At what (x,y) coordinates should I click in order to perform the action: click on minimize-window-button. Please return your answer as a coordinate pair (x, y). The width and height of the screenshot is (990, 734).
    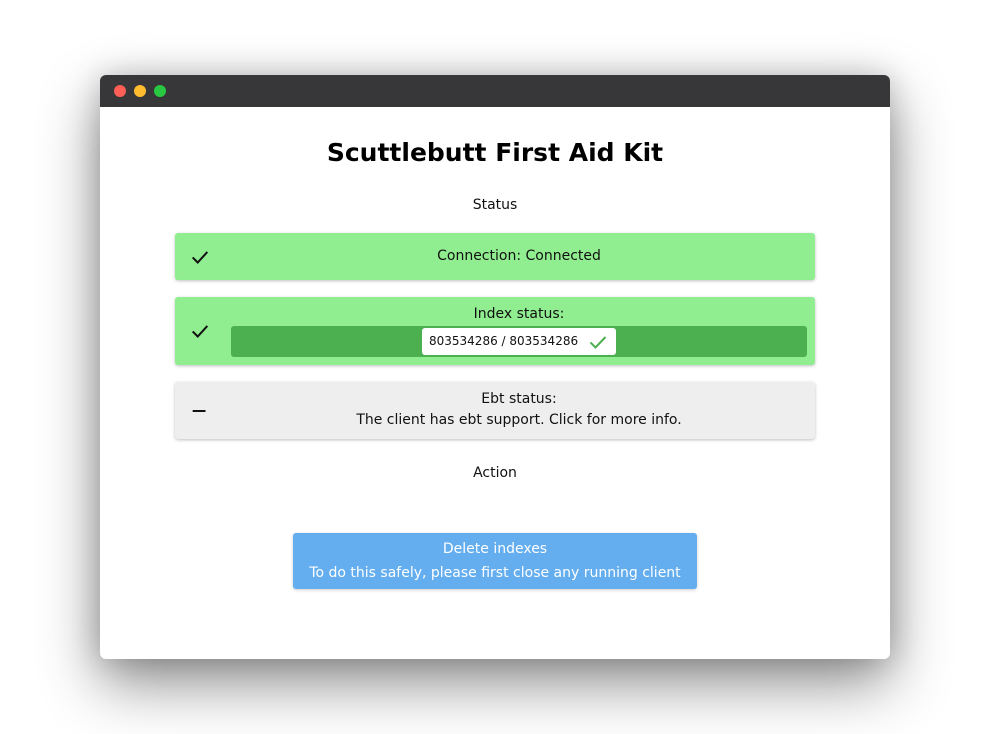
    Looking at the image, I should click on (140, 91).